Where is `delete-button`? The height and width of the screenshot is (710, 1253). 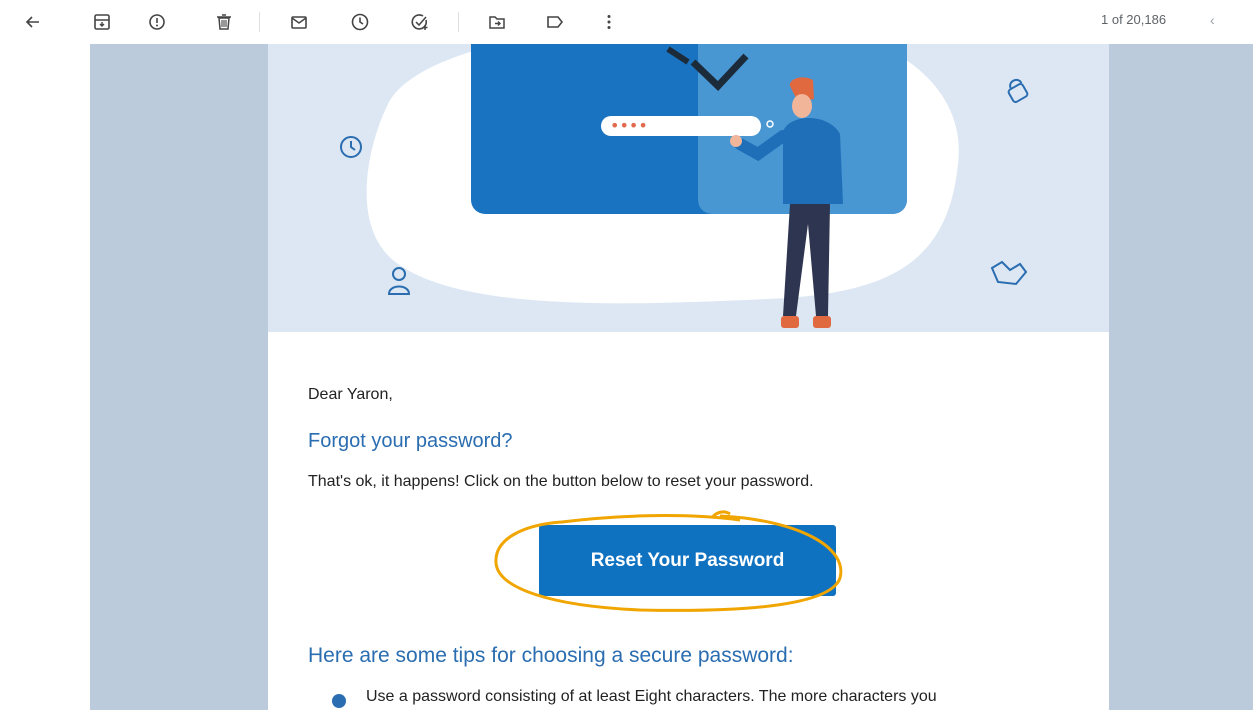 delete-button is located at coordinates (224, 22).